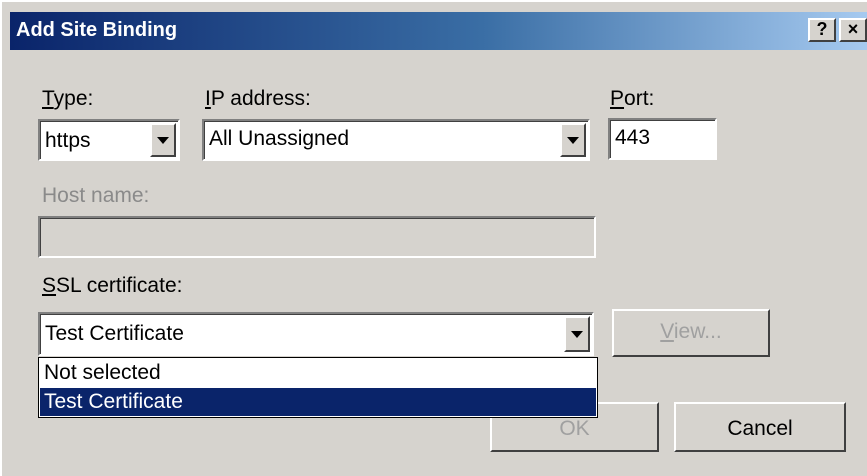 This screenshot has height=476, width=867. I want to click on list-item-not-selected: Not selected, so click(318, 373).